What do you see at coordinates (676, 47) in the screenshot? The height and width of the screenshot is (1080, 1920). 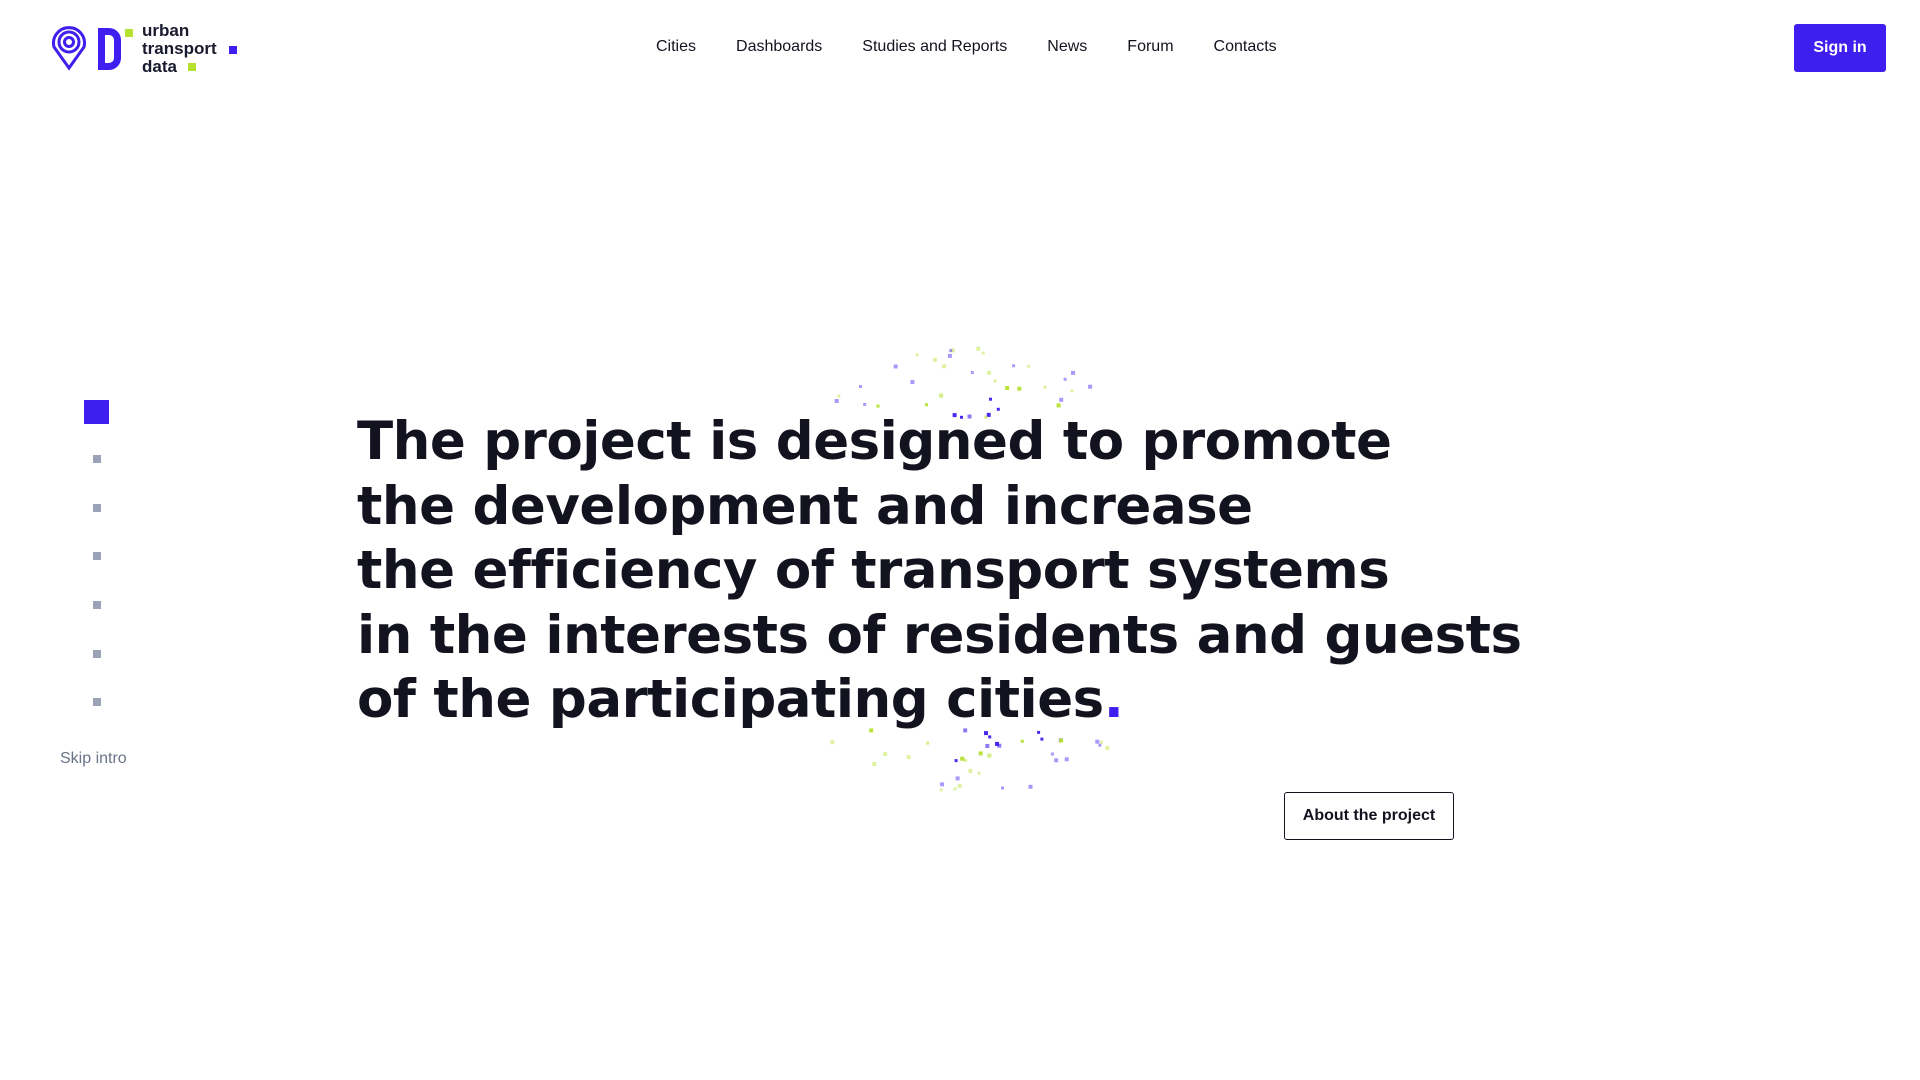 I see `nav-cities: Cities` at bounding box center [676, 47].